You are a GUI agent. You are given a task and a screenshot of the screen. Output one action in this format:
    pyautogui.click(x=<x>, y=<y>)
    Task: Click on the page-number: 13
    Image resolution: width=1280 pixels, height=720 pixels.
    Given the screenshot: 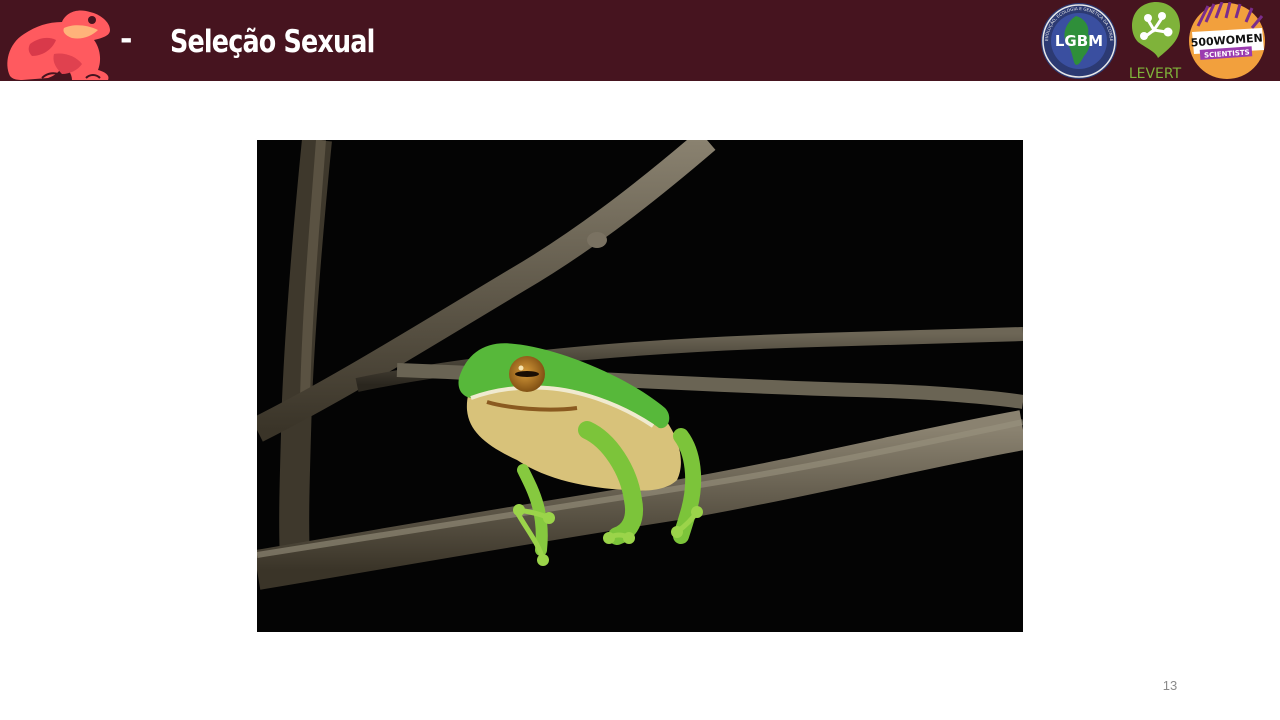 What is the action you would take?
    pyautogui.click(x=1170, y=685)
    